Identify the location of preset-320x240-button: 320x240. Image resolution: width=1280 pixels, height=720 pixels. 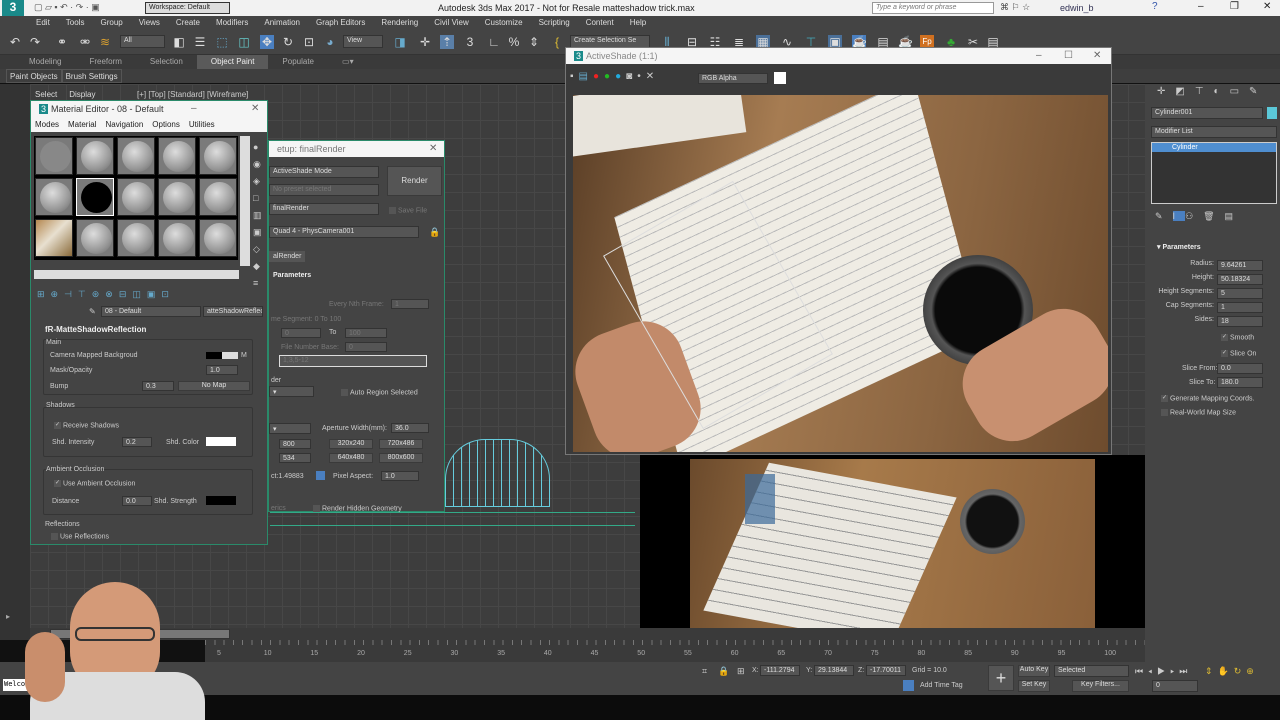
(351, 444).